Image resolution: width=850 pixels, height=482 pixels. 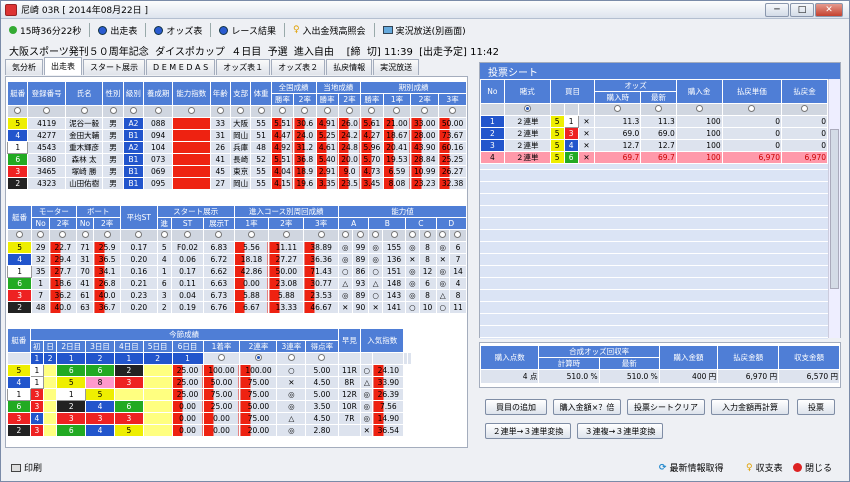 What do you see at coordinates (587, 407) in the screenshot?
I see `multiply-amount-button: 購入金額×？倍` at bounding box center [587, 407].